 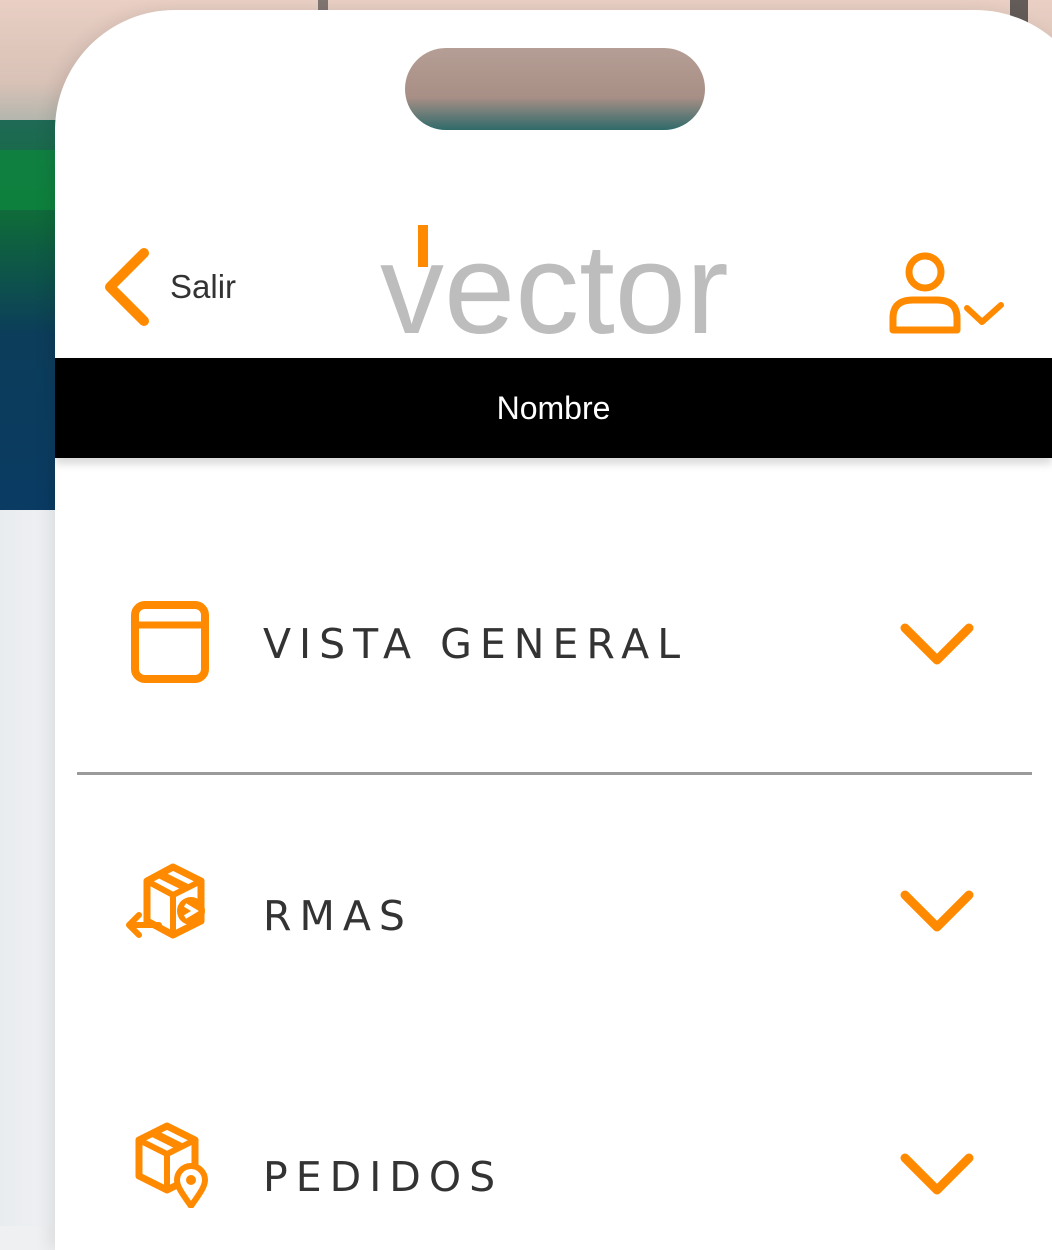 I want to click on user-name-bar: Nombre, so click(x=553, y=408).